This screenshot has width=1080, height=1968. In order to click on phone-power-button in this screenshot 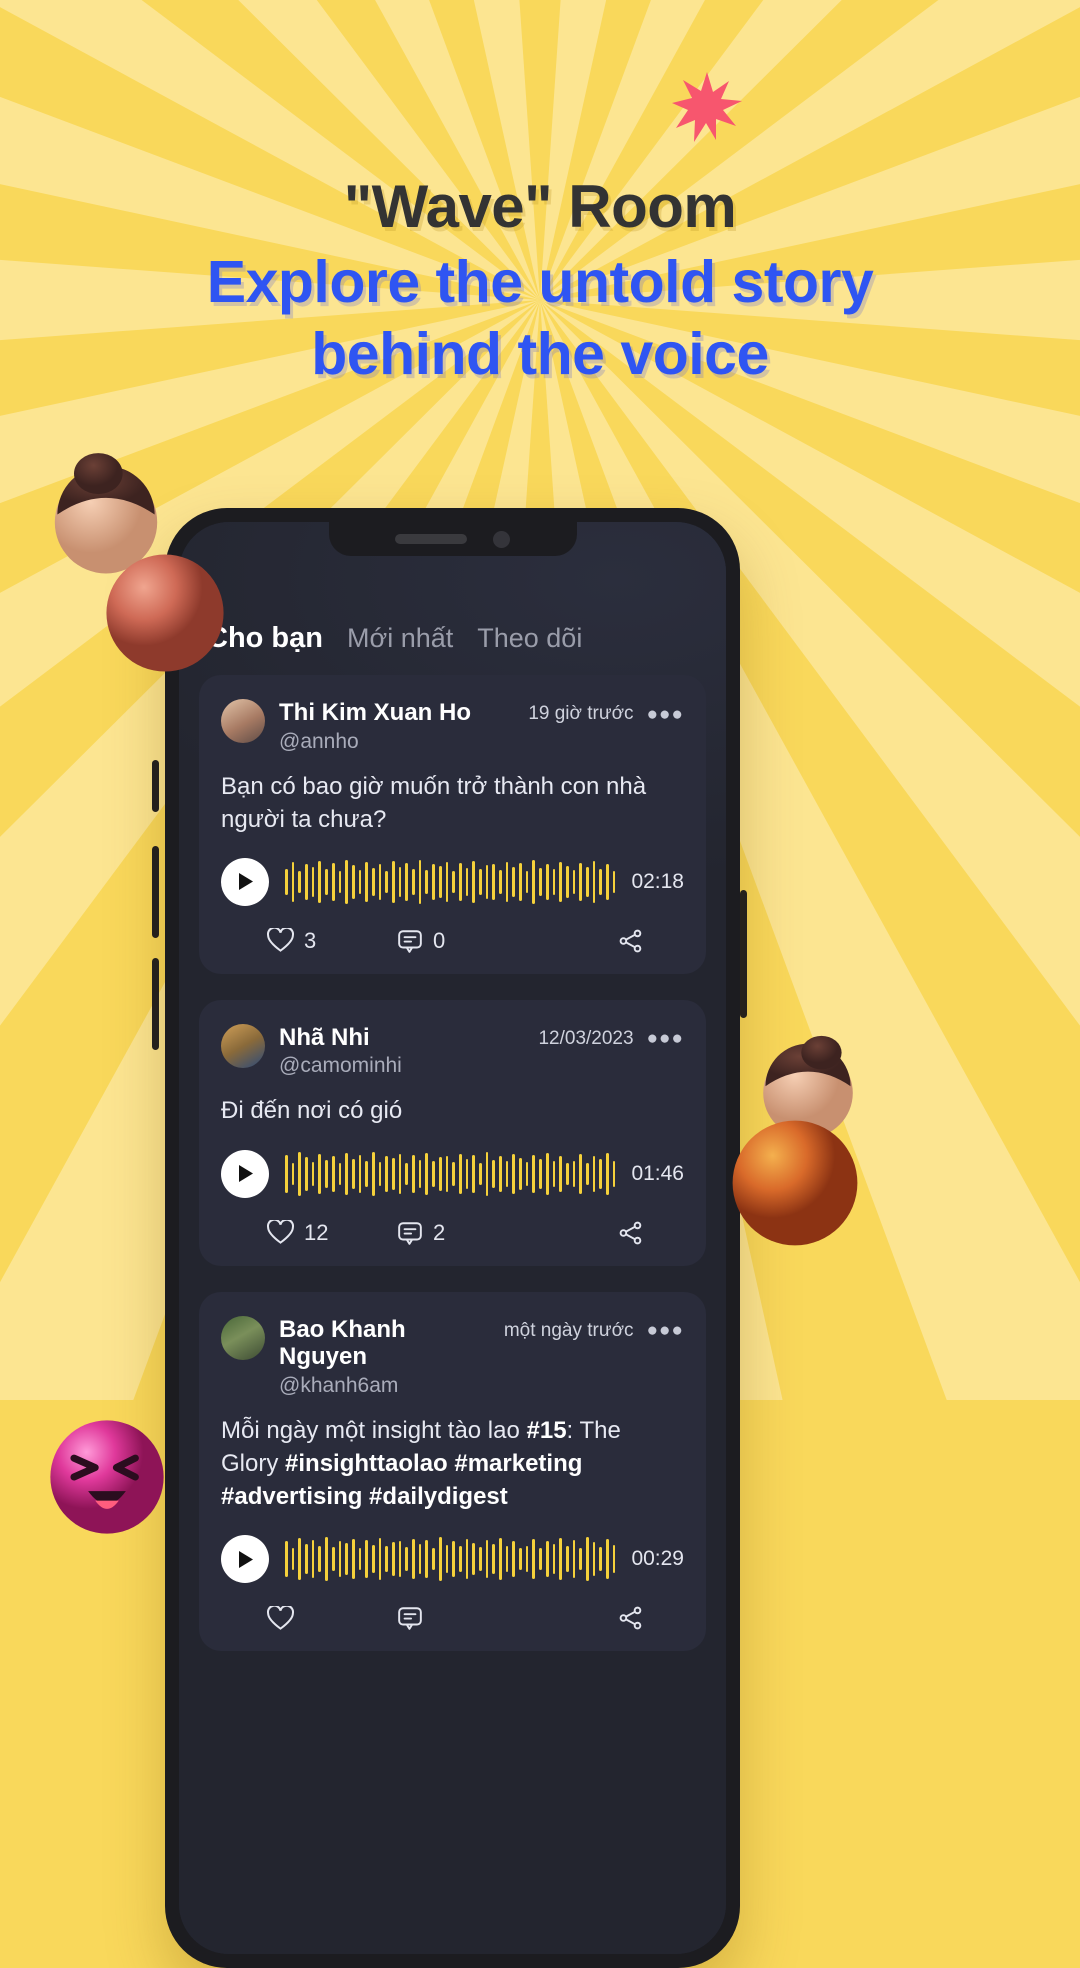, I will do `click(743, 954)`.